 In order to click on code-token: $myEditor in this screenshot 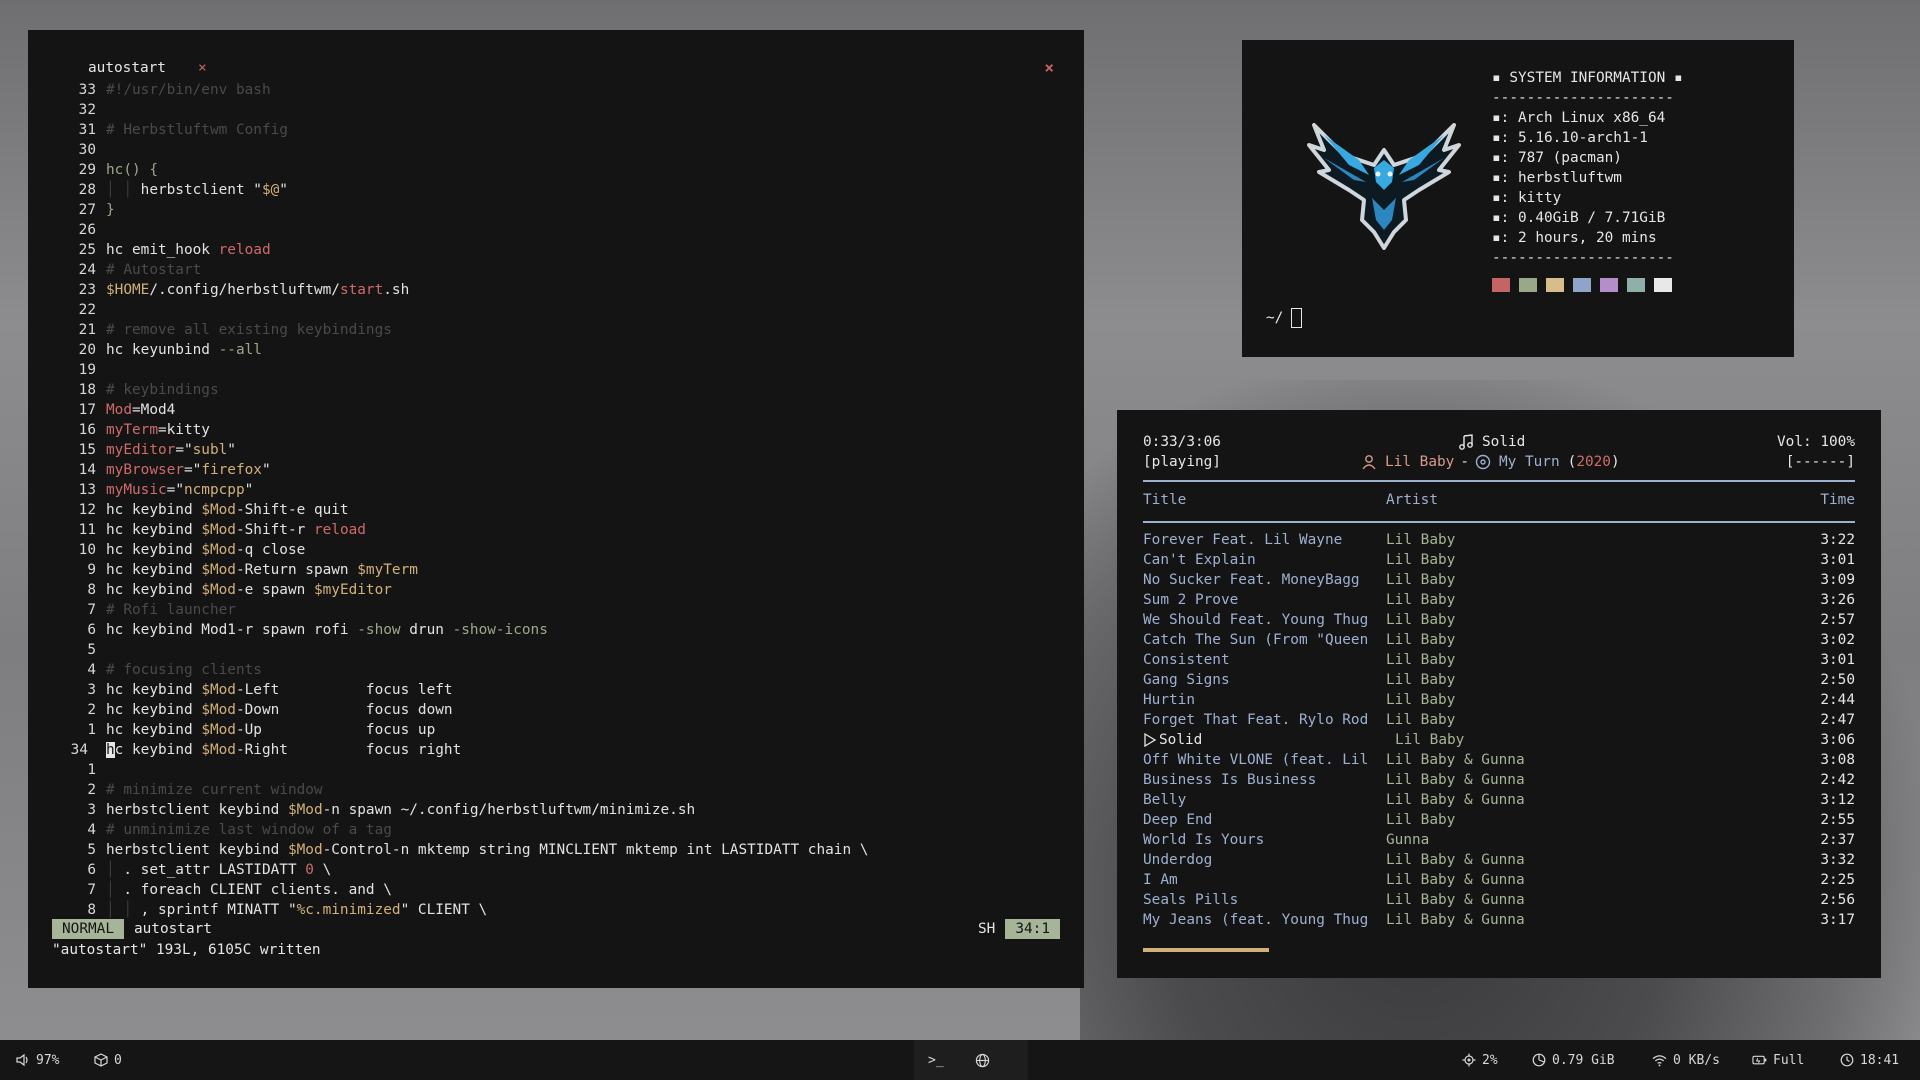, I will do `click(352, 590)`.